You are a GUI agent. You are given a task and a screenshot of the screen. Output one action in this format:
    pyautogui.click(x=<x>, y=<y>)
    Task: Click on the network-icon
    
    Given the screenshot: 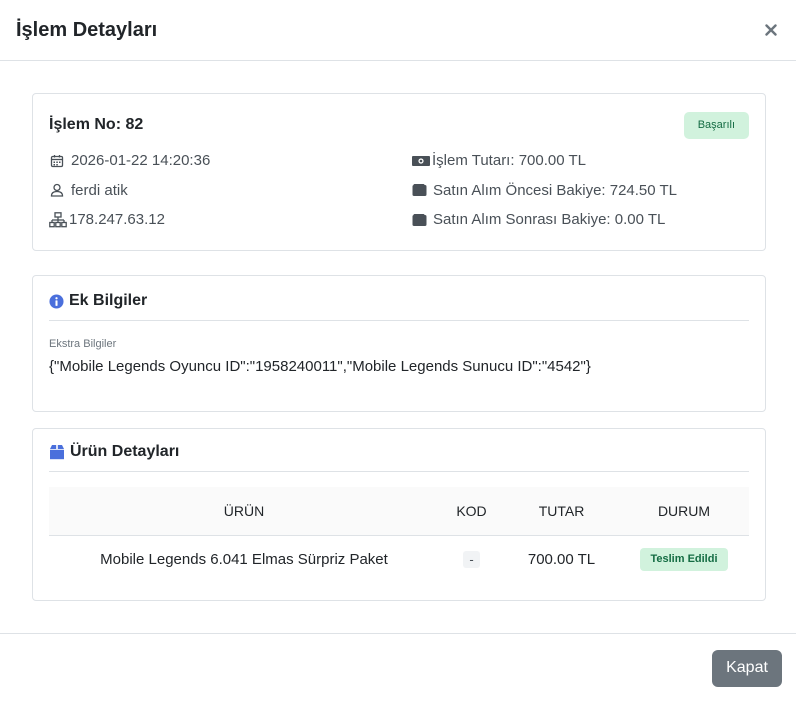 What is the action you would take?
    pyautogui.click(x=58, y=220)
    